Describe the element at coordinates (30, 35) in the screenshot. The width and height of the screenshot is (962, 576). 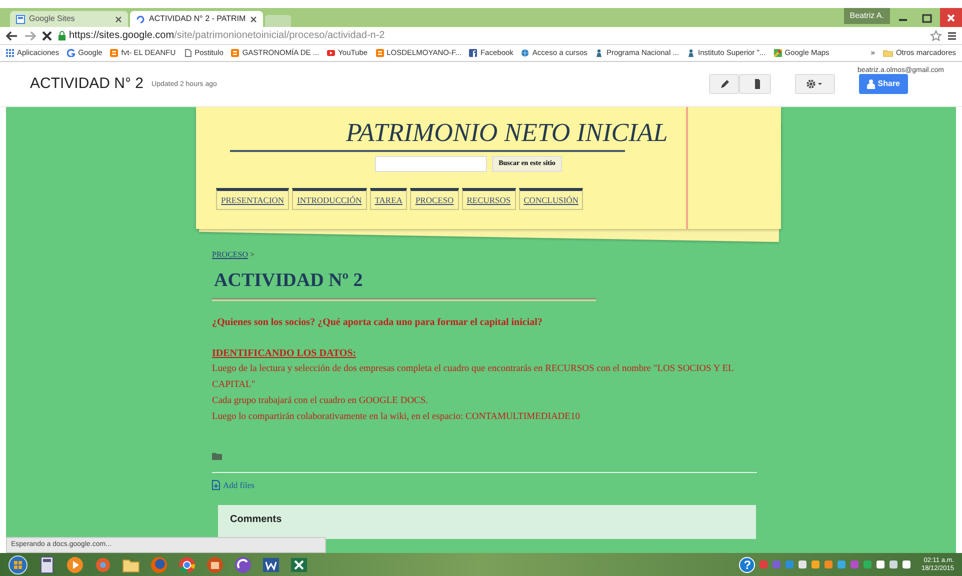
I see `forward-icon` at that location.